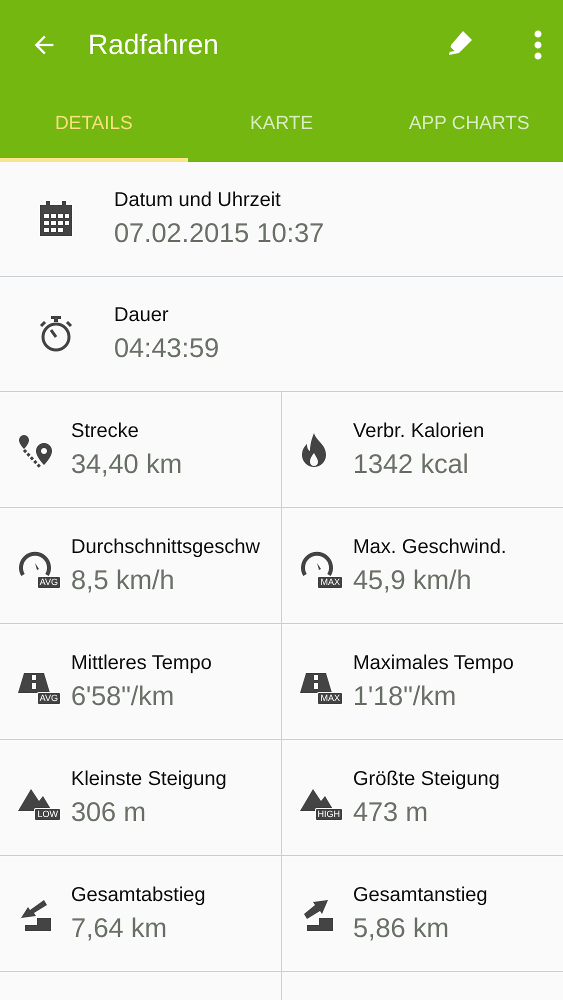  What do you see at coordinates (105, 431) in the screenshot?
I see `stat-label: Strecke` at bounding box center [105, 431].